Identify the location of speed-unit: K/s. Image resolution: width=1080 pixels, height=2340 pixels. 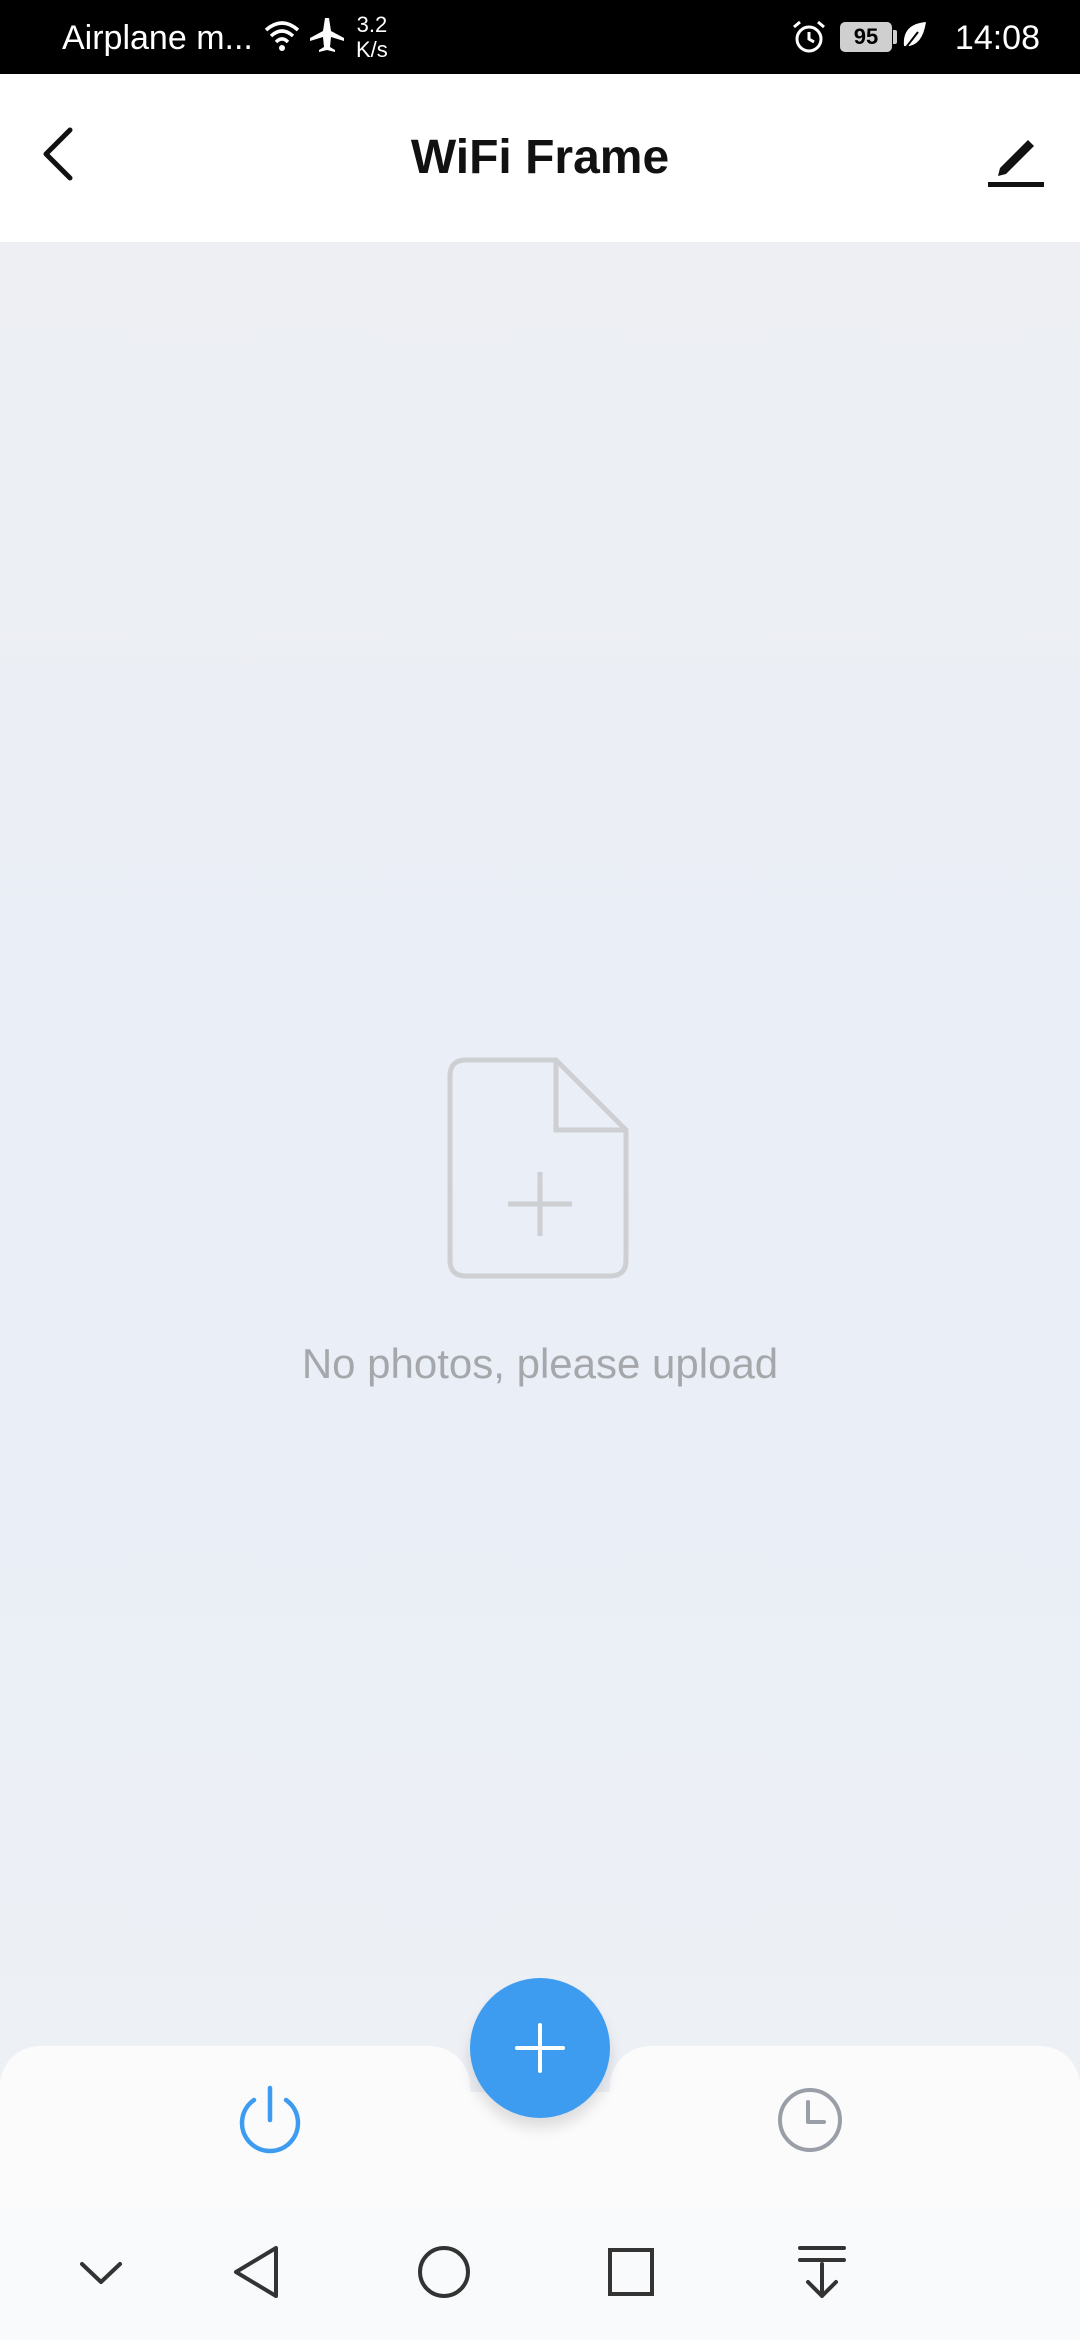
(372, 49).